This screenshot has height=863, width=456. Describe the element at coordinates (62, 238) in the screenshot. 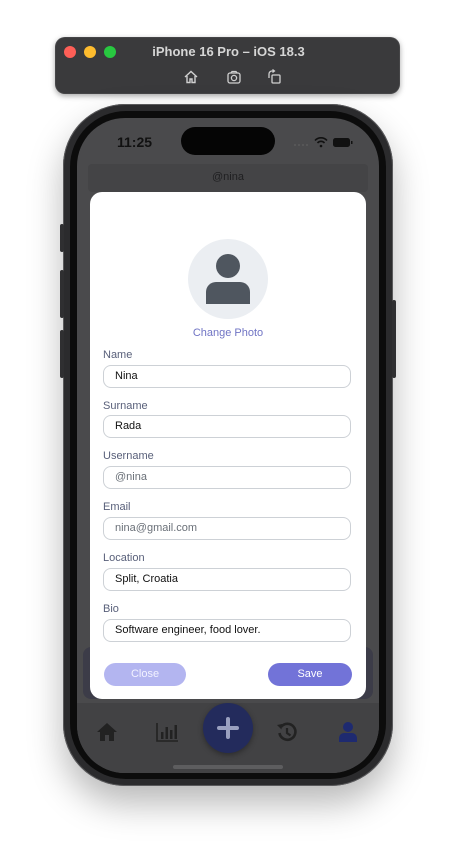

I see `action-button` at that location.